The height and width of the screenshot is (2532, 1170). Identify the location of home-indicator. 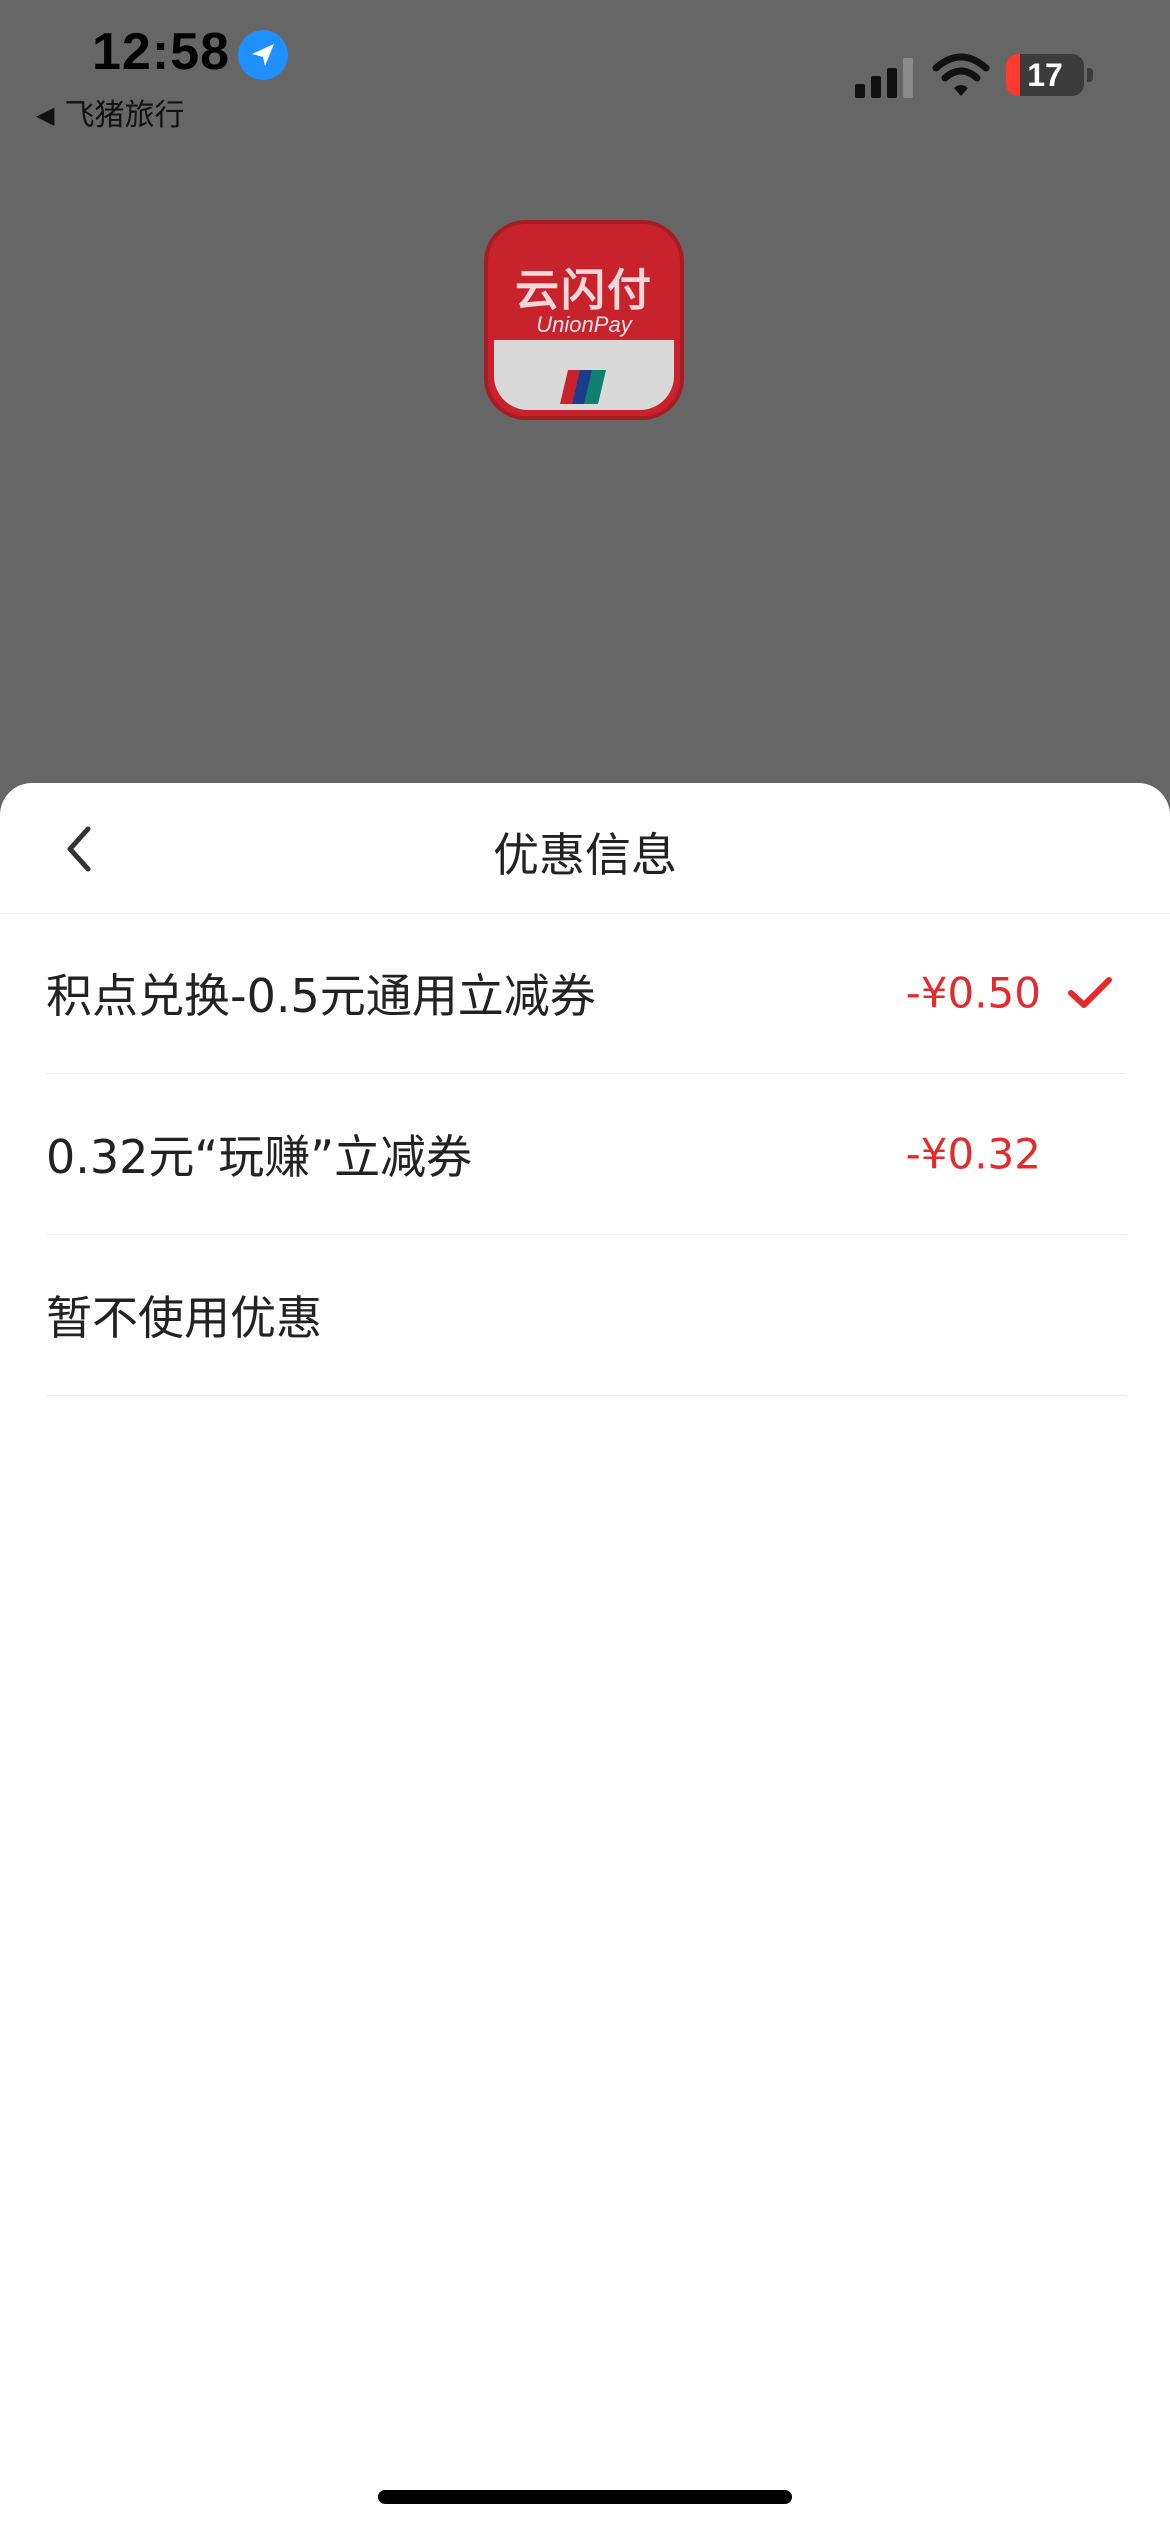
(585, 2497).